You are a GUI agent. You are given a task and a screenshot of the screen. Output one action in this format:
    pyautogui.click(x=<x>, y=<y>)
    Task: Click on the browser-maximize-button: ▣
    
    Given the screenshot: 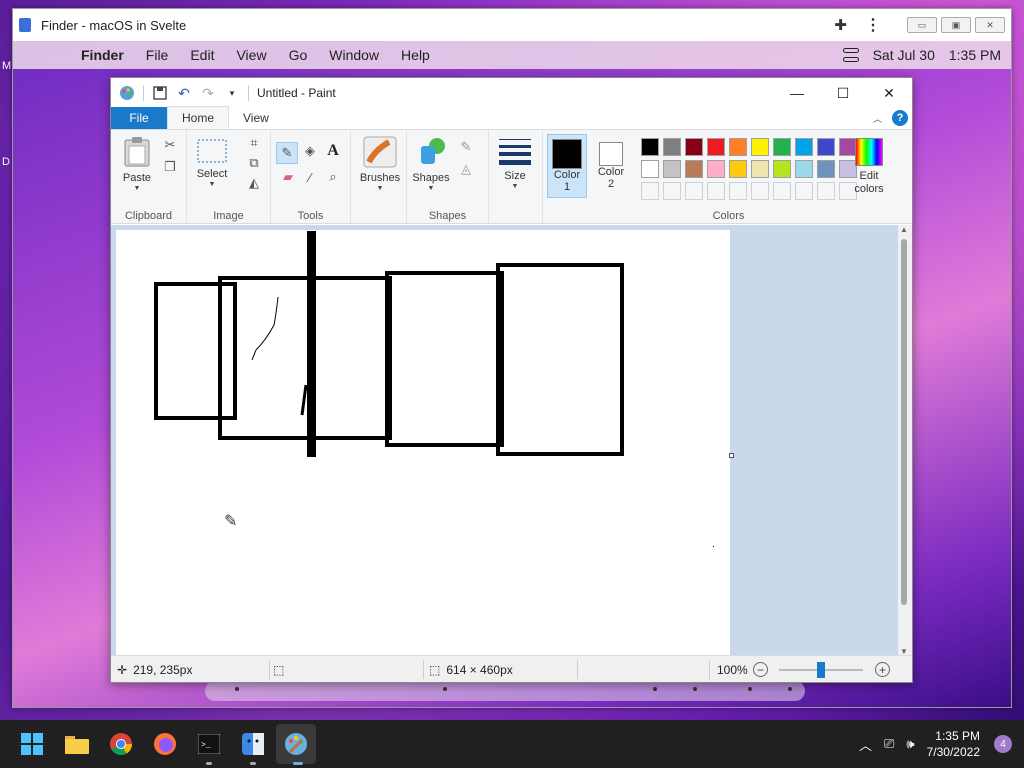 What is the action you would take?
    pyautogui.click(x=956, y=25)
    